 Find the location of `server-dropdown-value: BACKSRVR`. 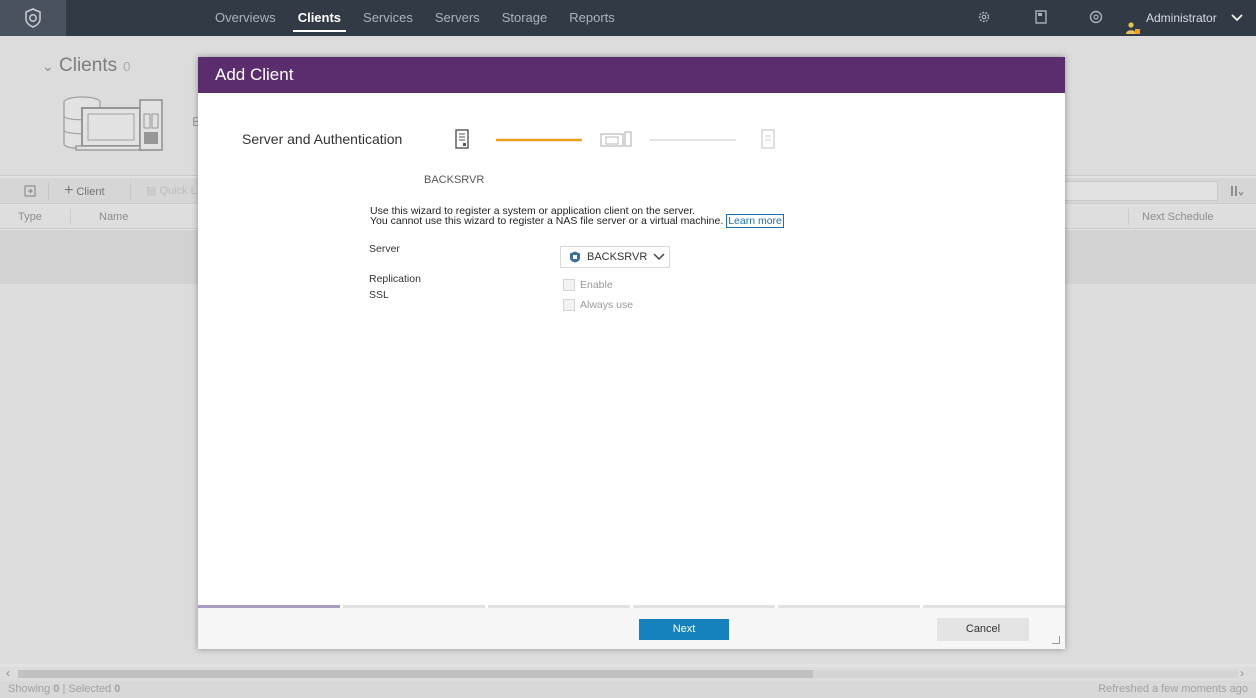

server-dropdown-value: BACKSRVR is located at coordinates (617, 257).